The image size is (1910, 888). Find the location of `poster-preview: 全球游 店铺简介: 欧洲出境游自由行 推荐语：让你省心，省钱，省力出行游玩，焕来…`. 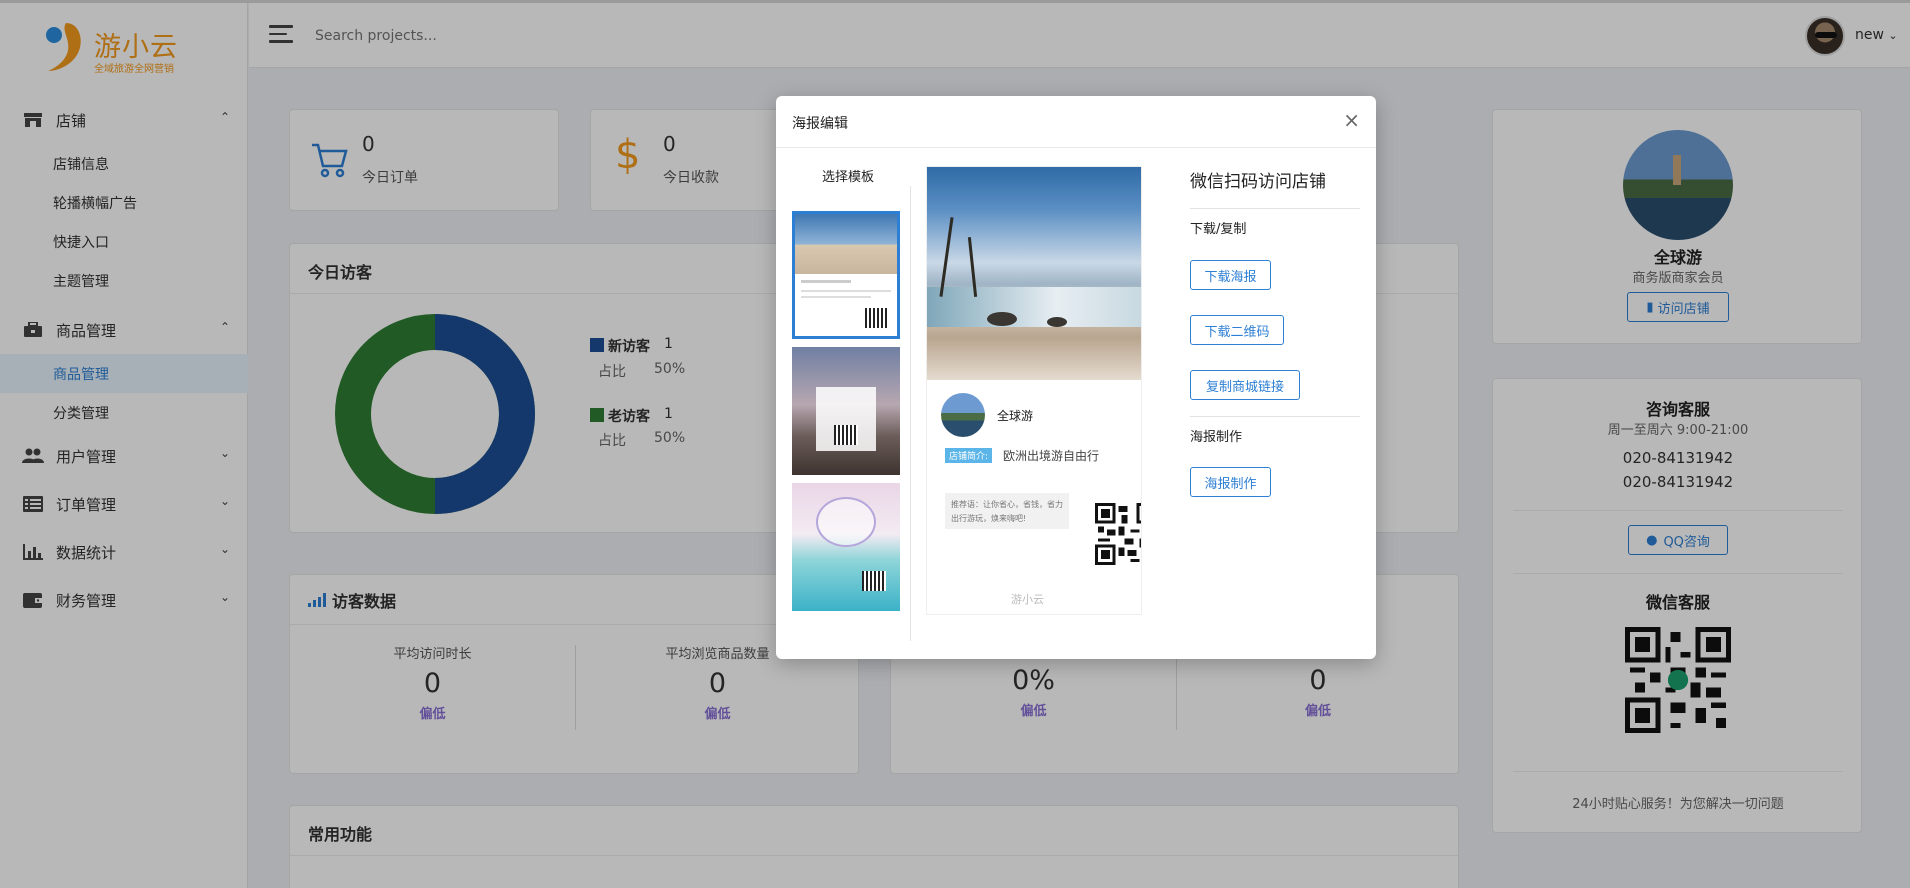

poster-preview: 全球游 店铺简介: 欧洲出境游自由行 推荐语：让你省心，省钱，省力出行游玩，焕来… is located at coordinates (1034, 390).